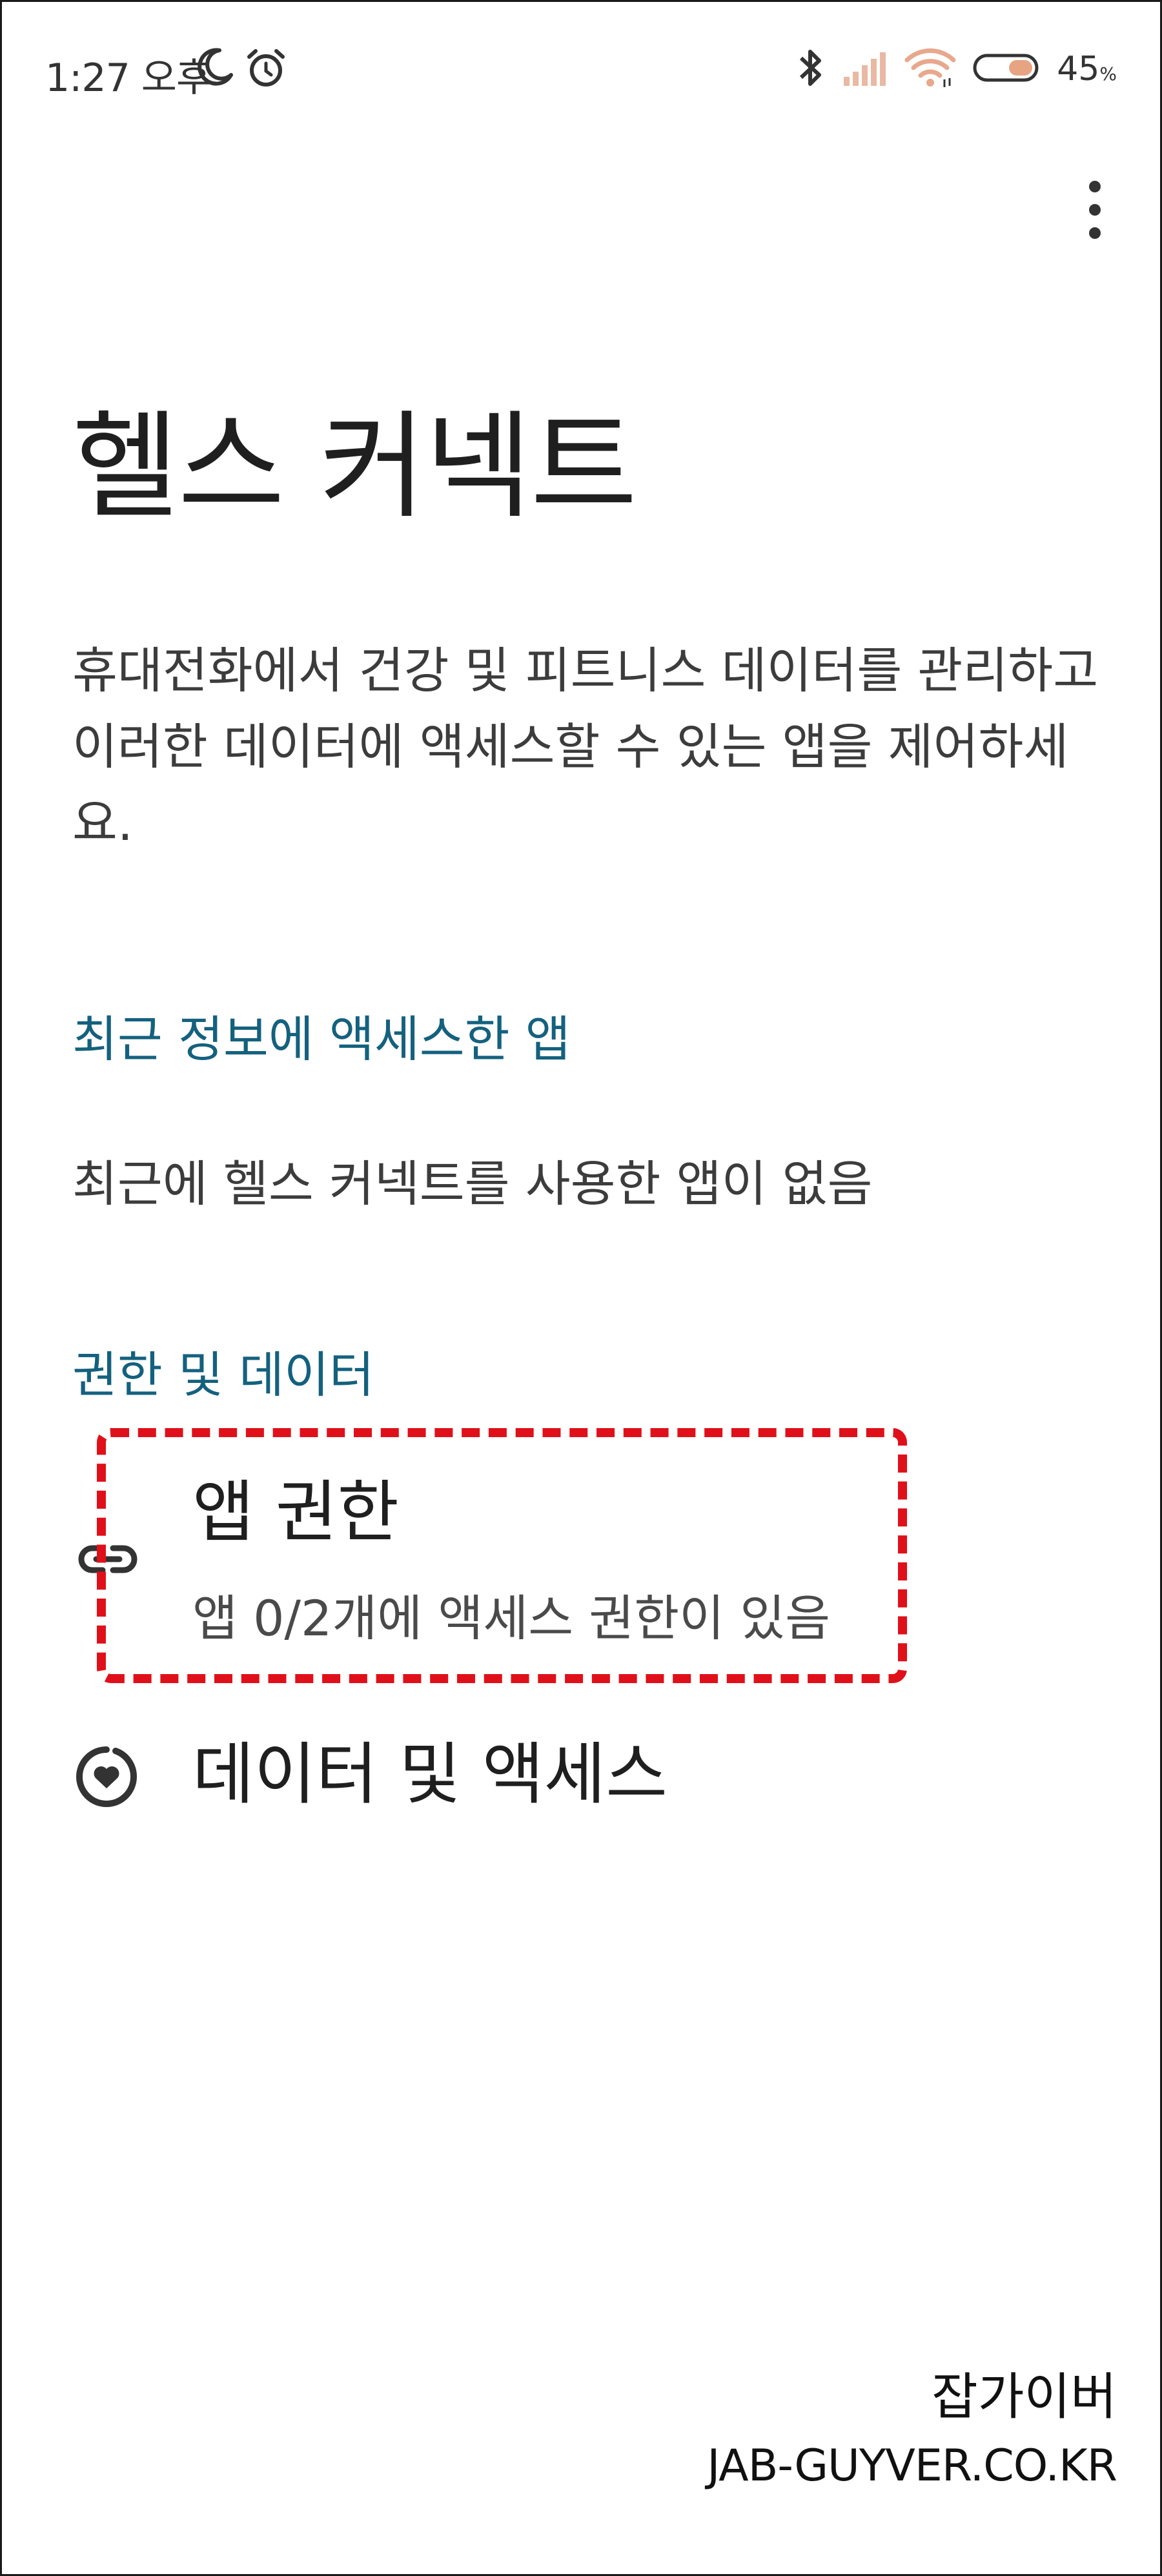 This screenshot has height=2576, width=1162. I want to click on data-access-title: 데이터 및 액세스, so click(430, 1774).